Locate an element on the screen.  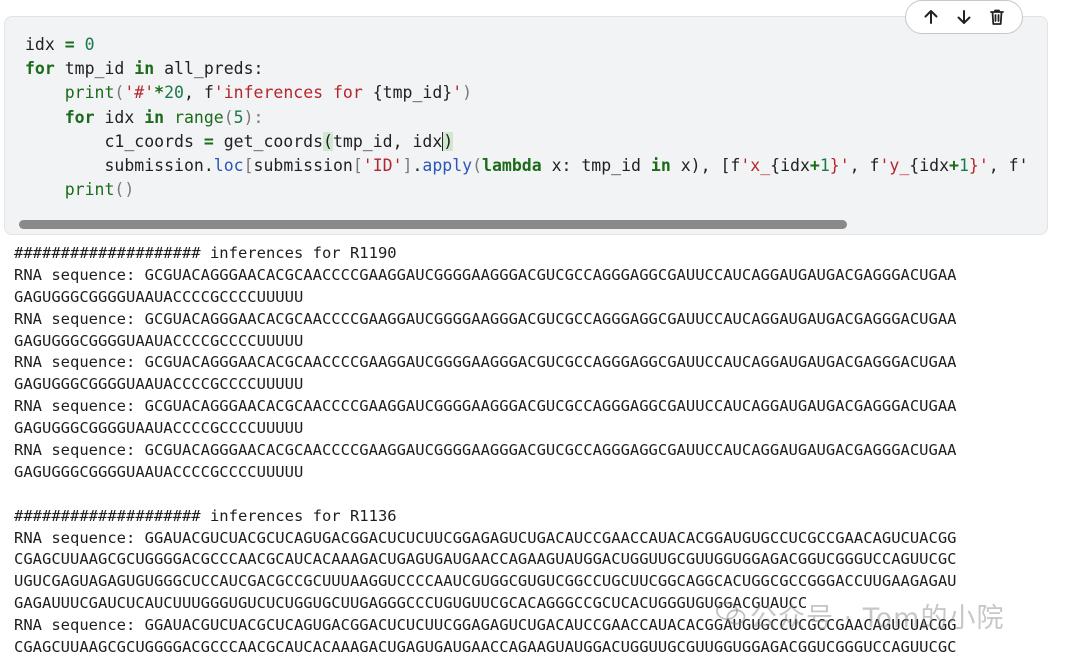
horizontal-scrollbar is located at coordinates (433, 224).